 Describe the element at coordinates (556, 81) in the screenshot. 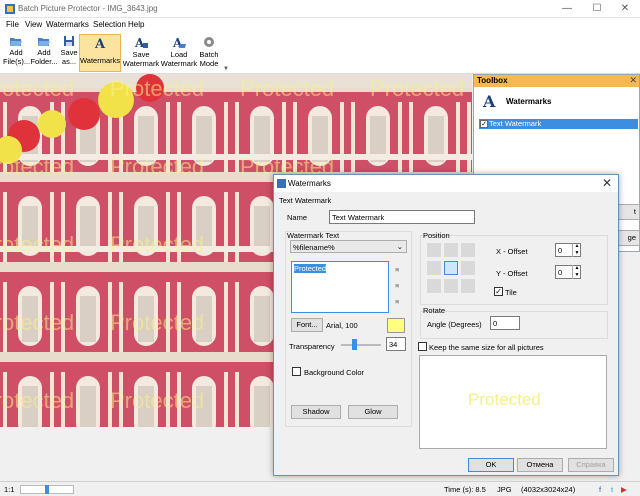

I see `toolbox-title: Toolbox` at that location.